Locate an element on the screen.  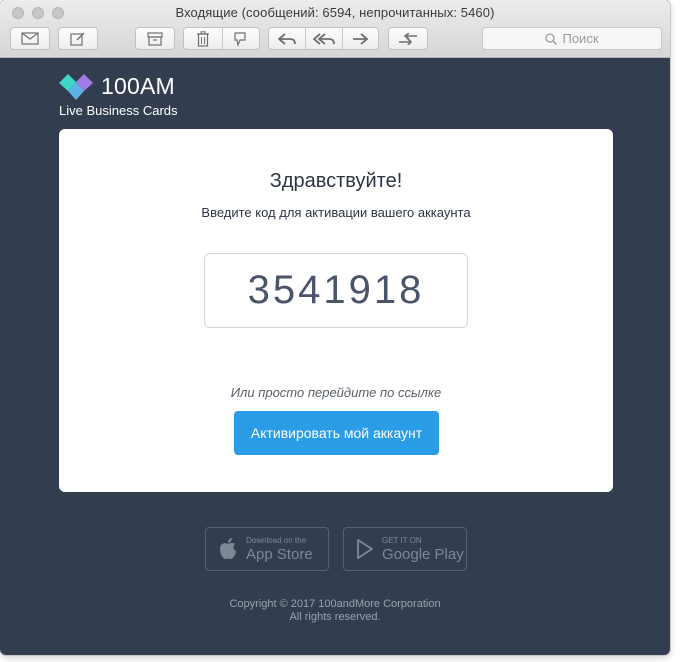
envelope-icon is located at coordinates (30, 38).